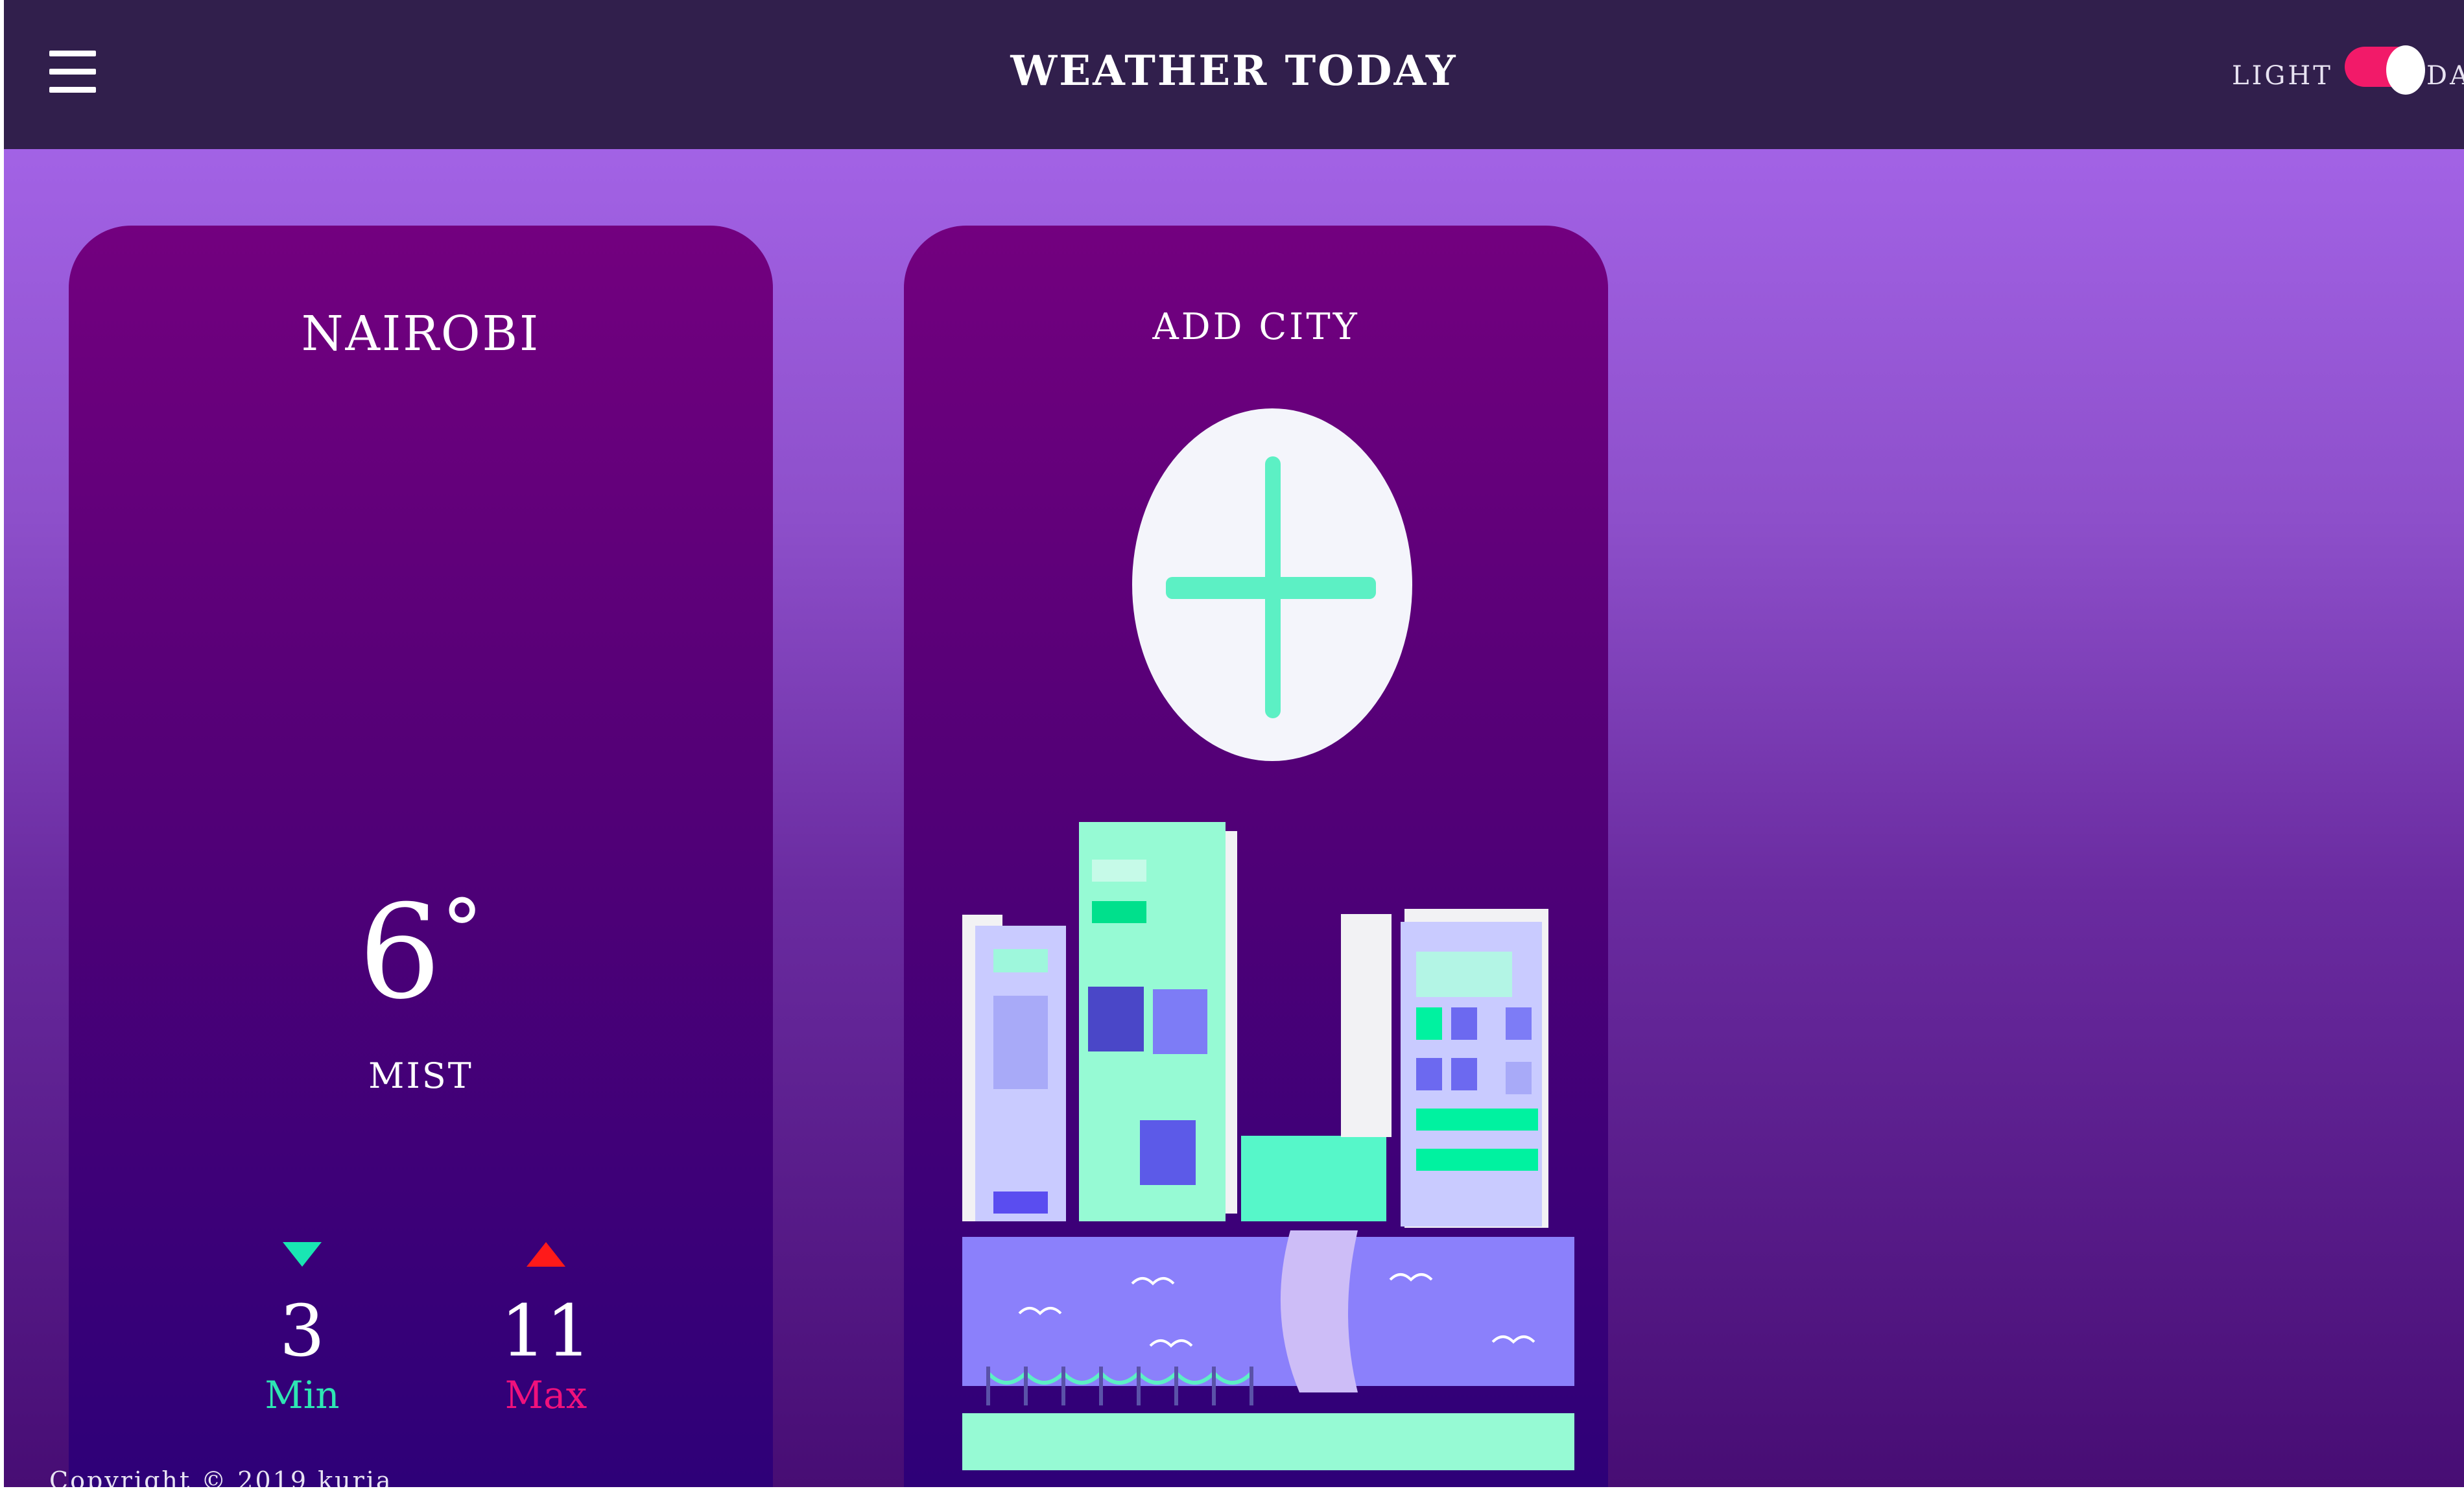  Describe the element at coordinates (420, 1075) in the screenshot. I see `weather-condition: MIST` at that location.